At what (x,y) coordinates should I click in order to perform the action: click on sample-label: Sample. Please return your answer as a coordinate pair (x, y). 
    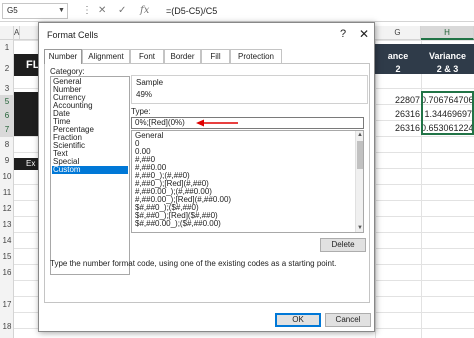
    Looking at the image, I should click on (150, 82).